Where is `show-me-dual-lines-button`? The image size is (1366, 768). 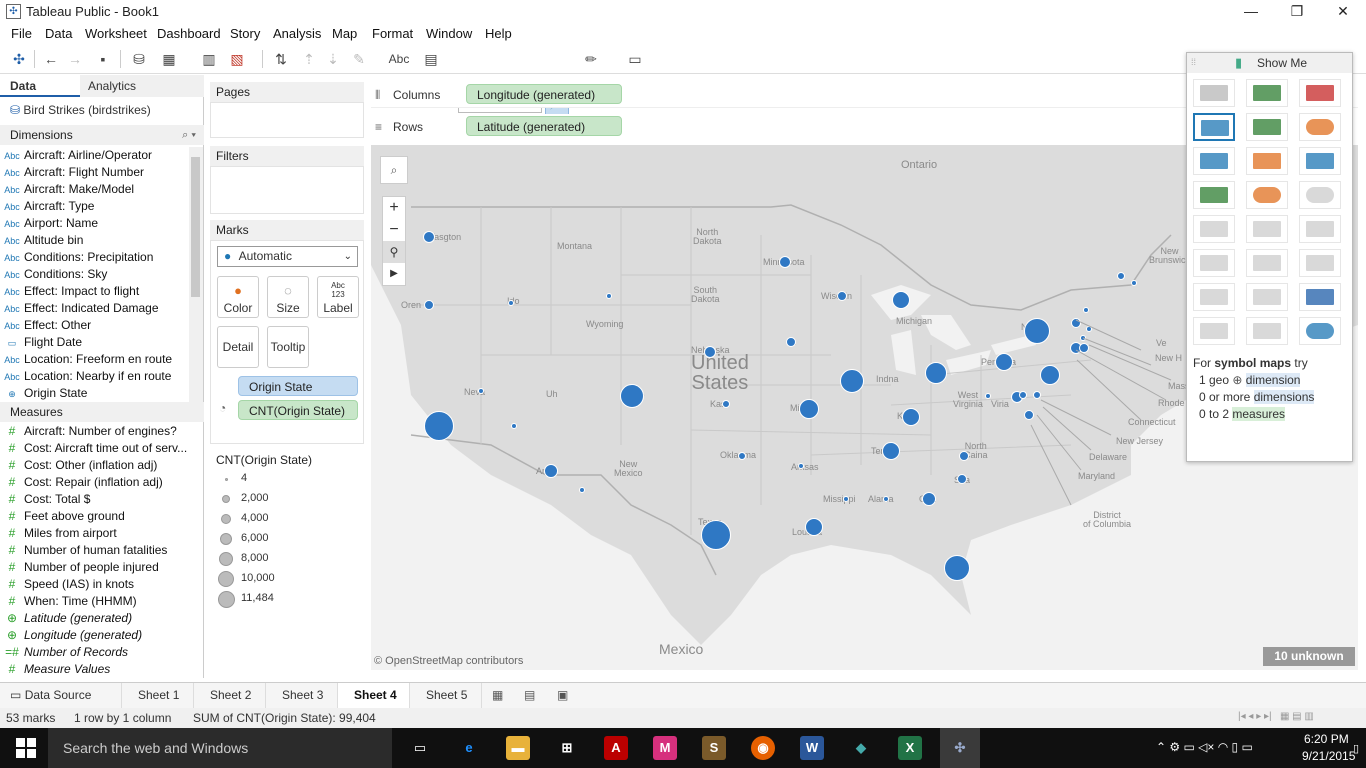 show-me-dual-lines-button is located at coordinates (1320, 229).